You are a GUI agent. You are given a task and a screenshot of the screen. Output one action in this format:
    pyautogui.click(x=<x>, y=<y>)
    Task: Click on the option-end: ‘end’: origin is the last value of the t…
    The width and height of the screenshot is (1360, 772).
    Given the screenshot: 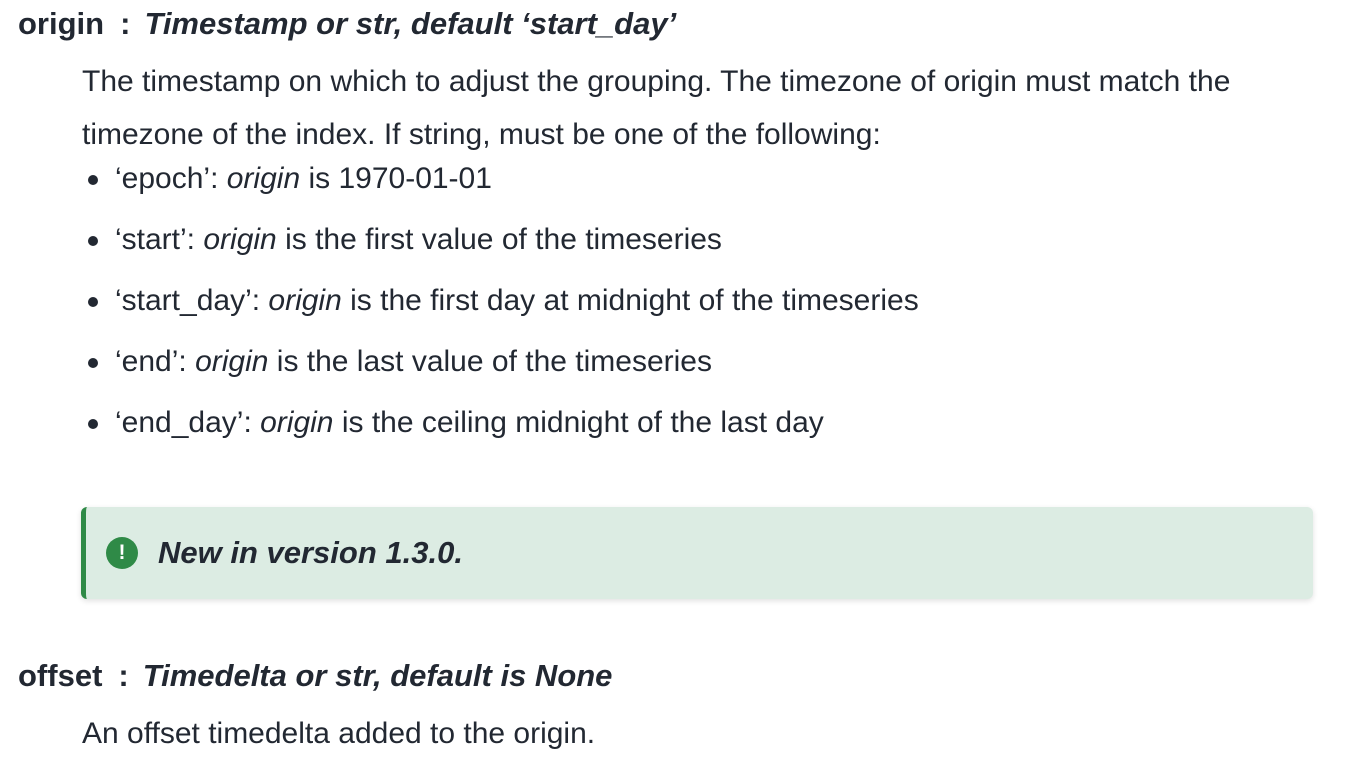 What is the action you would take?
    pyautogui.click(x=699, y=374)
    